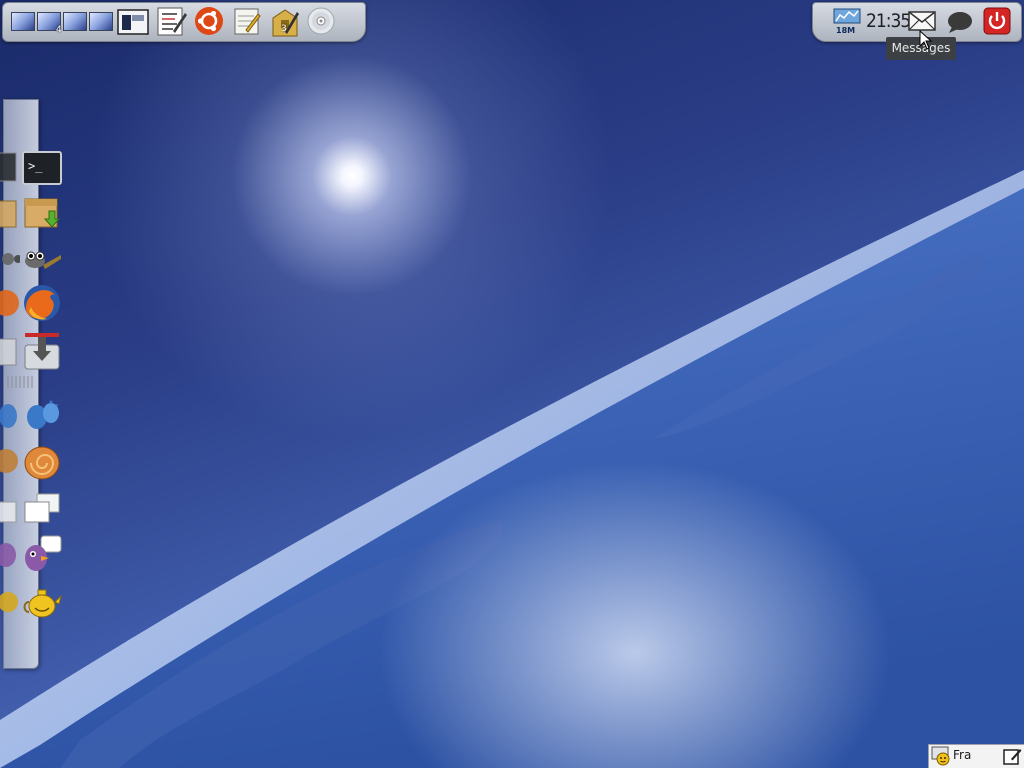  What do you see at coordinates (42, 462) in the screenshot?
I see `nautilus-shell-icon` at bounding box center [42, 462].